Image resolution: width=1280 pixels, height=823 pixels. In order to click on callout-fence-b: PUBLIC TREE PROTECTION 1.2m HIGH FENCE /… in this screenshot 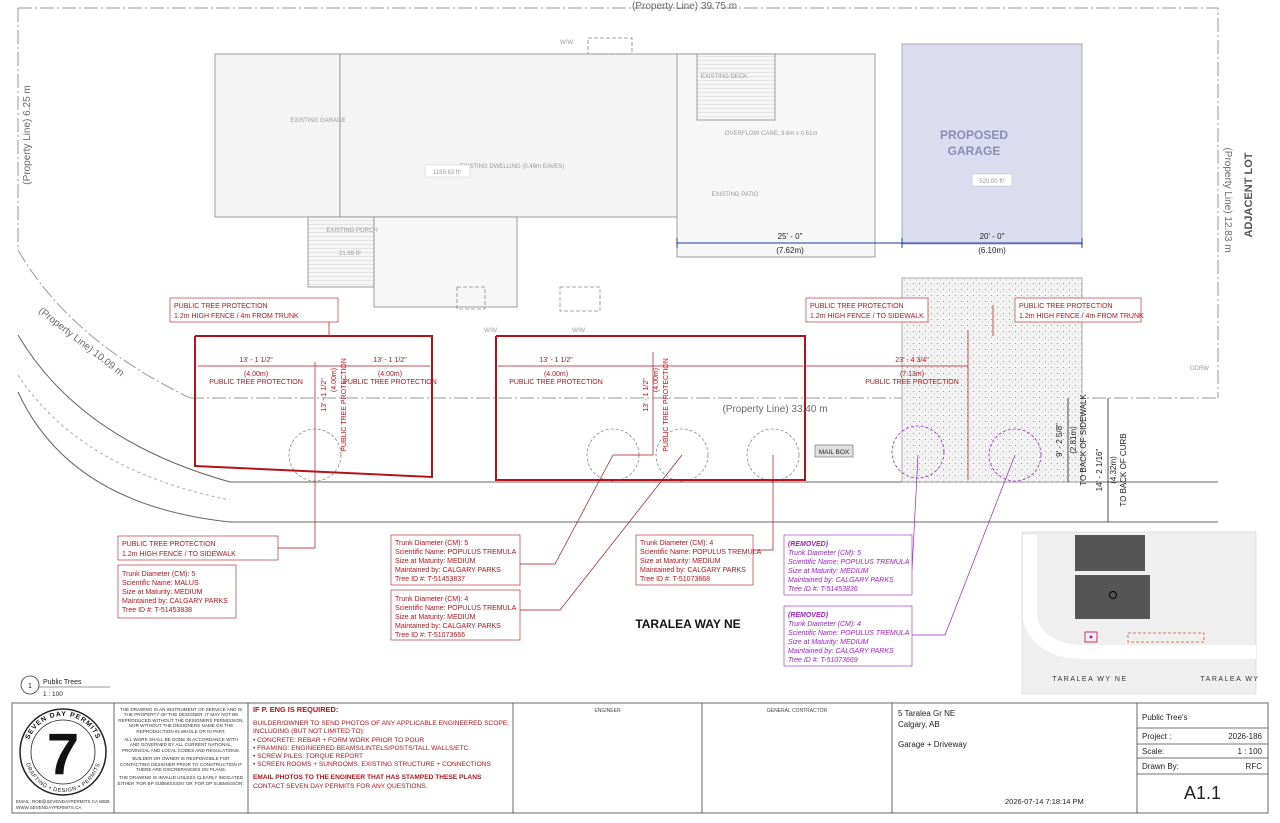, I will do `click(867, 310)`.